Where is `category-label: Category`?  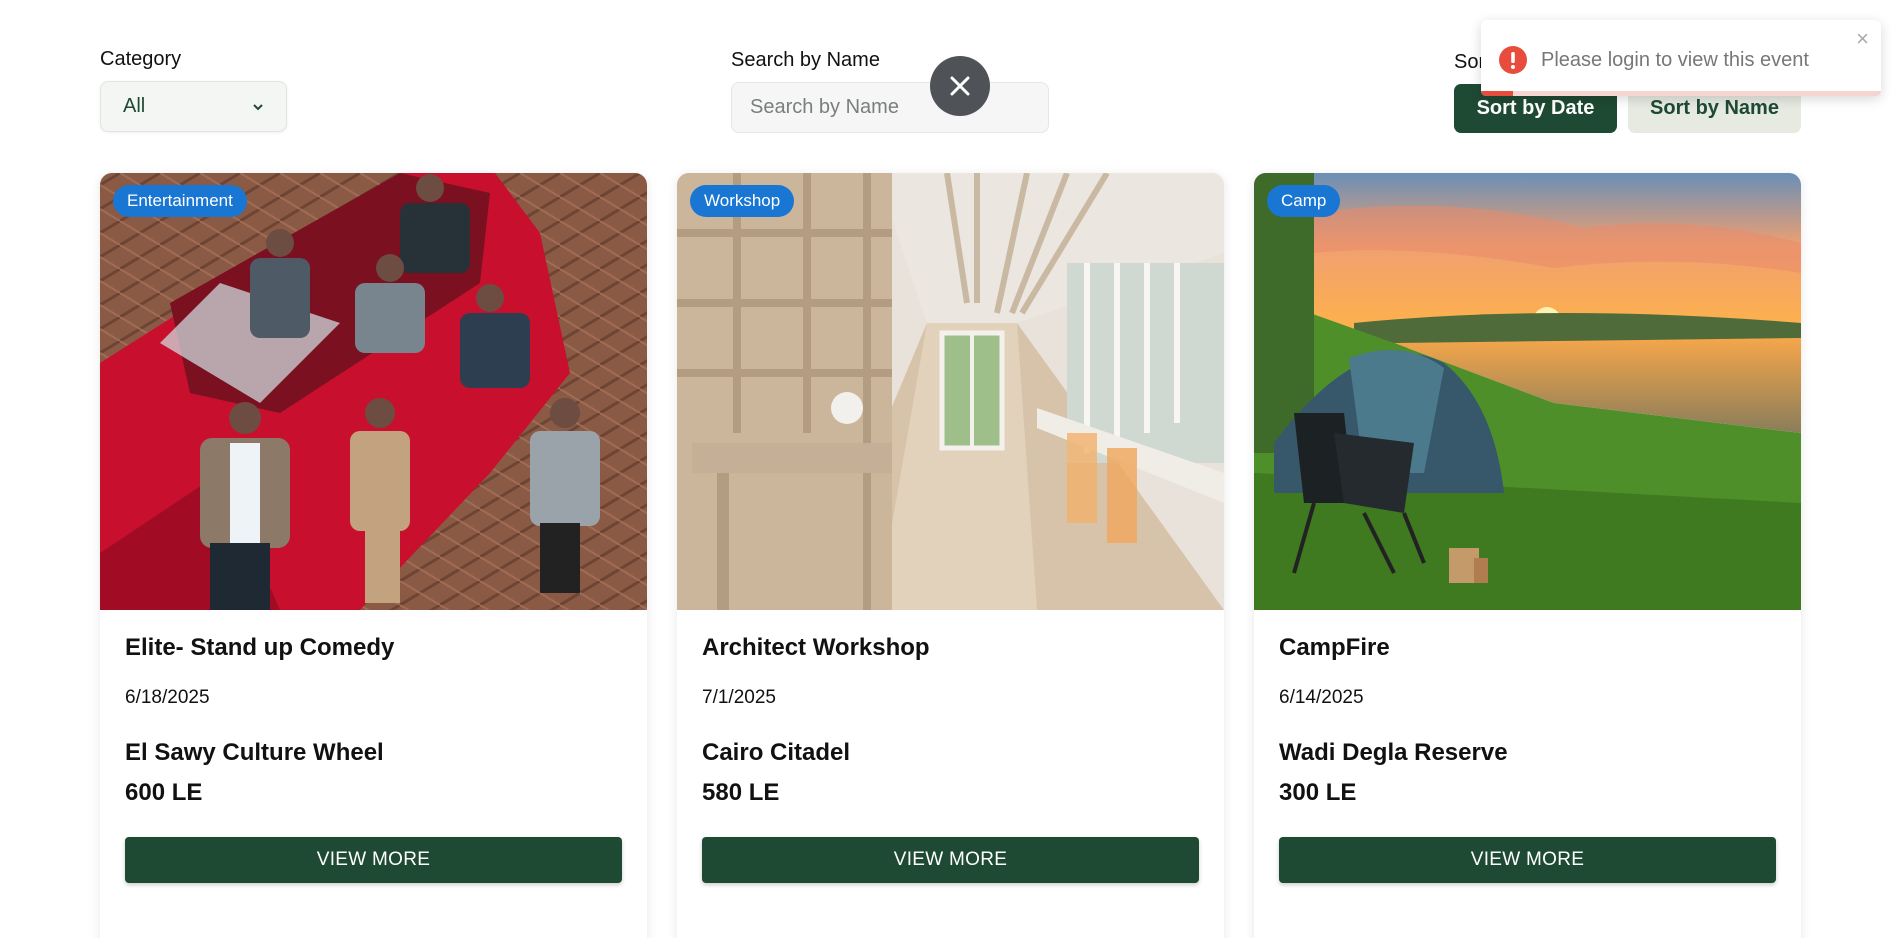 category-label: Category is located at coordinates (141, 59).